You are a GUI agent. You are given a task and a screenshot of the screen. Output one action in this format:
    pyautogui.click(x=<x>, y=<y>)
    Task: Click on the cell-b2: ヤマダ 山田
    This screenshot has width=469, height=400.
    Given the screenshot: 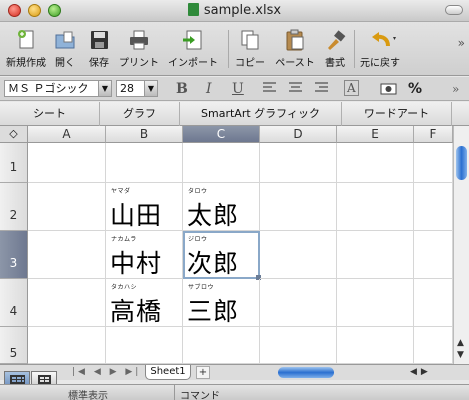 What is the action you would take?
    pyautogui.click(x=144, y=207)
    